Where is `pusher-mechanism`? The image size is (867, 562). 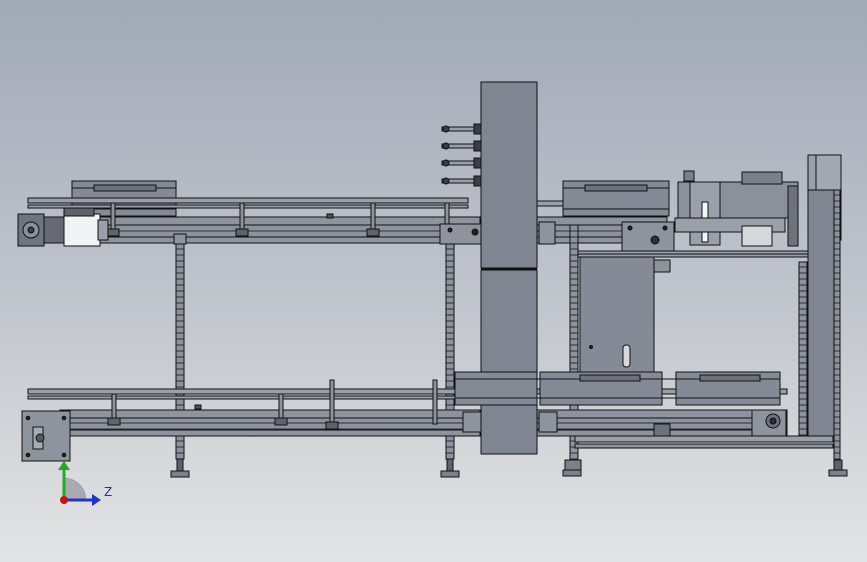 pusher-mechanism is located at coordinates (736, 208).